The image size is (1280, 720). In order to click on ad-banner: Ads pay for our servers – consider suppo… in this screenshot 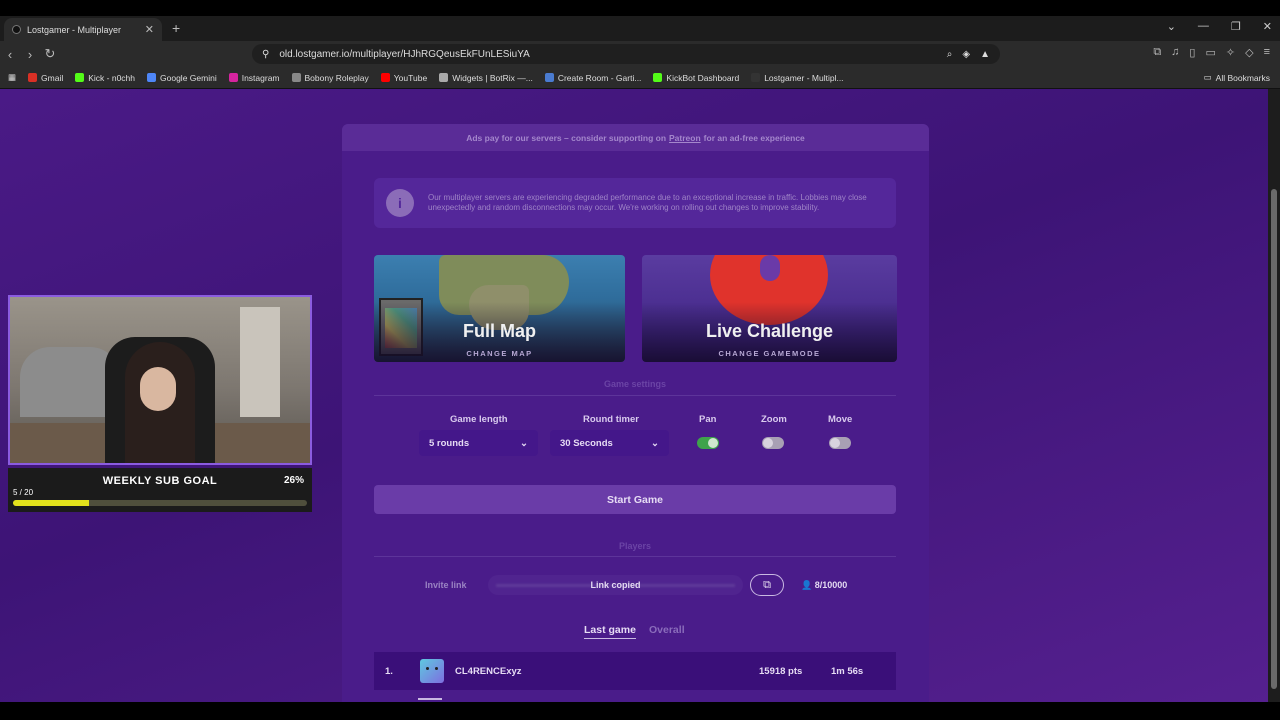, I will do `click(635, 137)`.